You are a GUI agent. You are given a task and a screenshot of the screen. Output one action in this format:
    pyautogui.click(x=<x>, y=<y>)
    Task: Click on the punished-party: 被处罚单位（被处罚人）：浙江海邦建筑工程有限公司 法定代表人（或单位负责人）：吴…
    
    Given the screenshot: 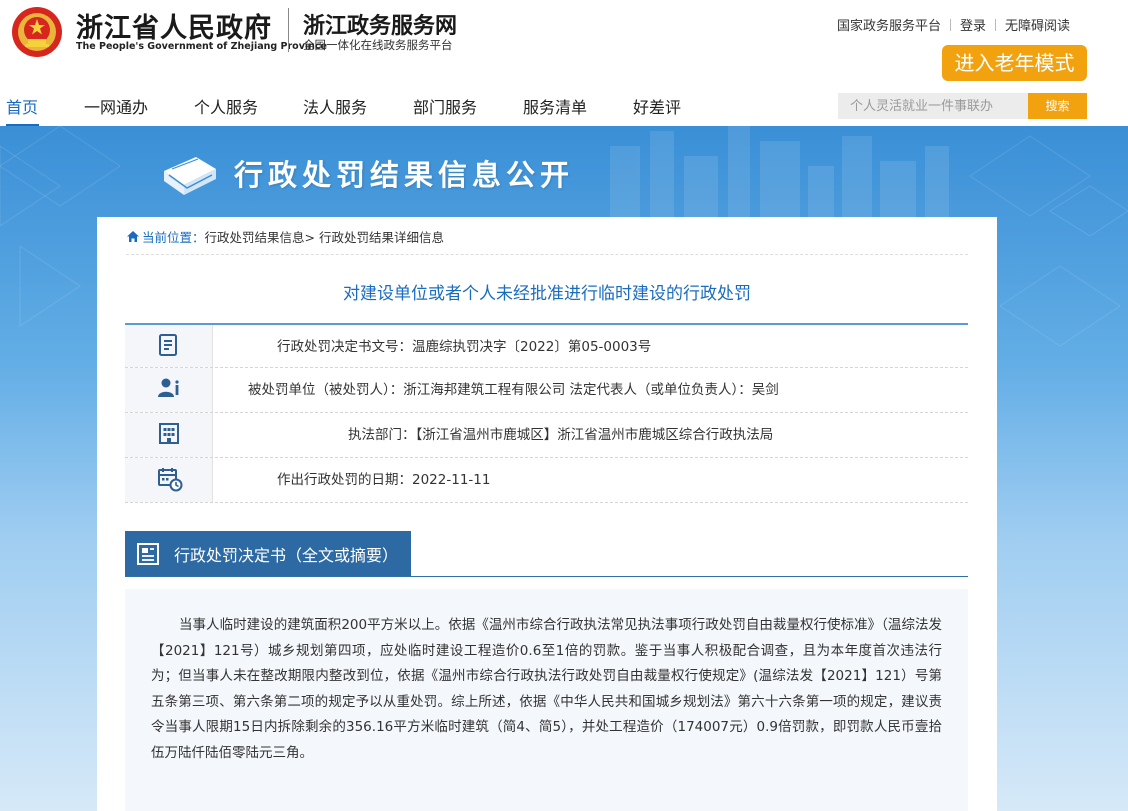 What is the action you would take?
    pyautogui.click(x=513, y=390)
    